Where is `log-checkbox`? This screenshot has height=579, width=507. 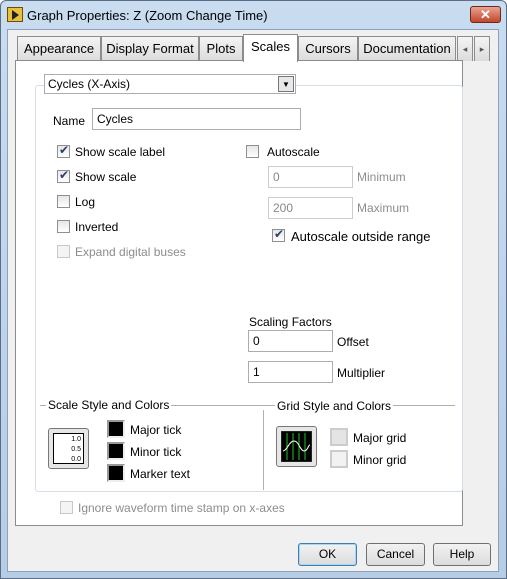 log-checkbox is located at coordinates (63, 201).